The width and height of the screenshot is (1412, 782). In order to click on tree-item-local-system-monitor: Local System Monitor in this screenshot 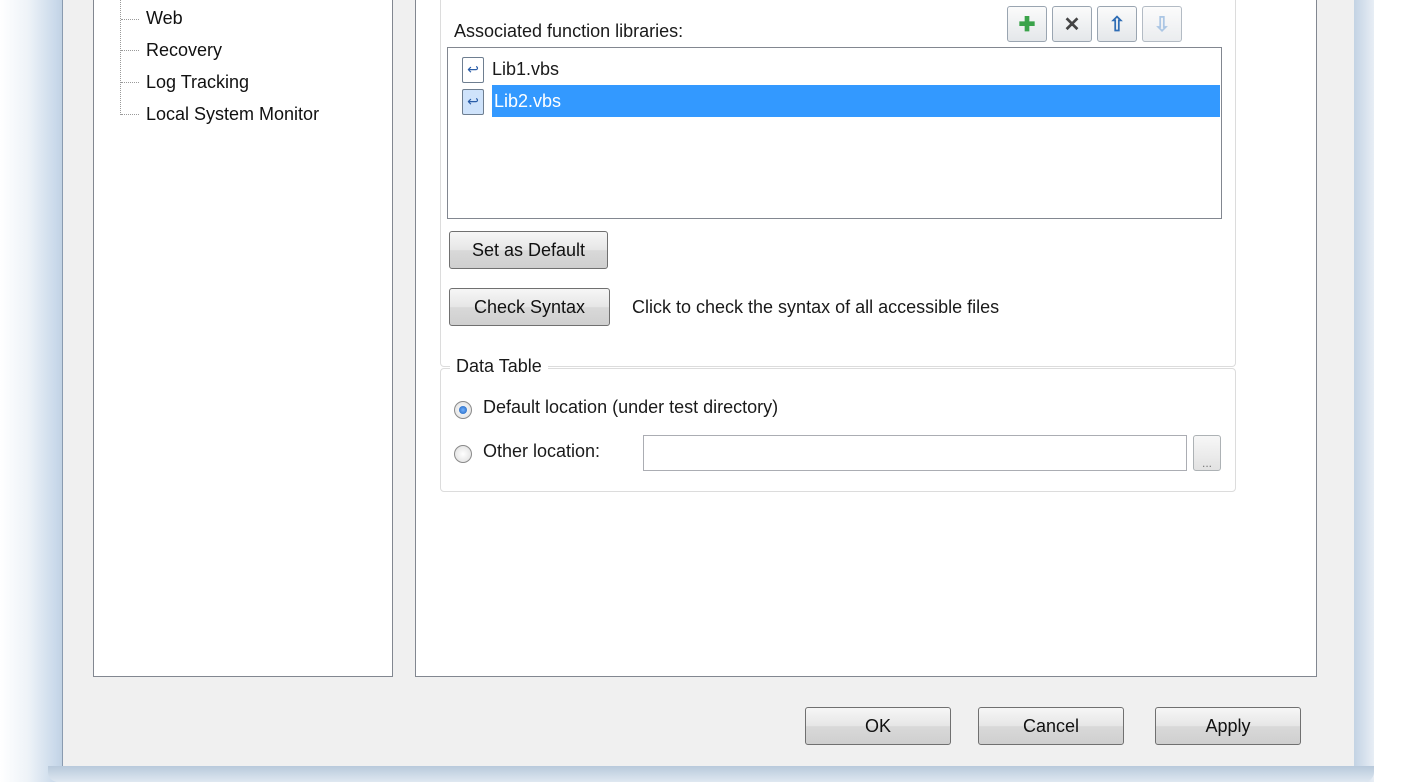, I will do `click(231, 114)`.